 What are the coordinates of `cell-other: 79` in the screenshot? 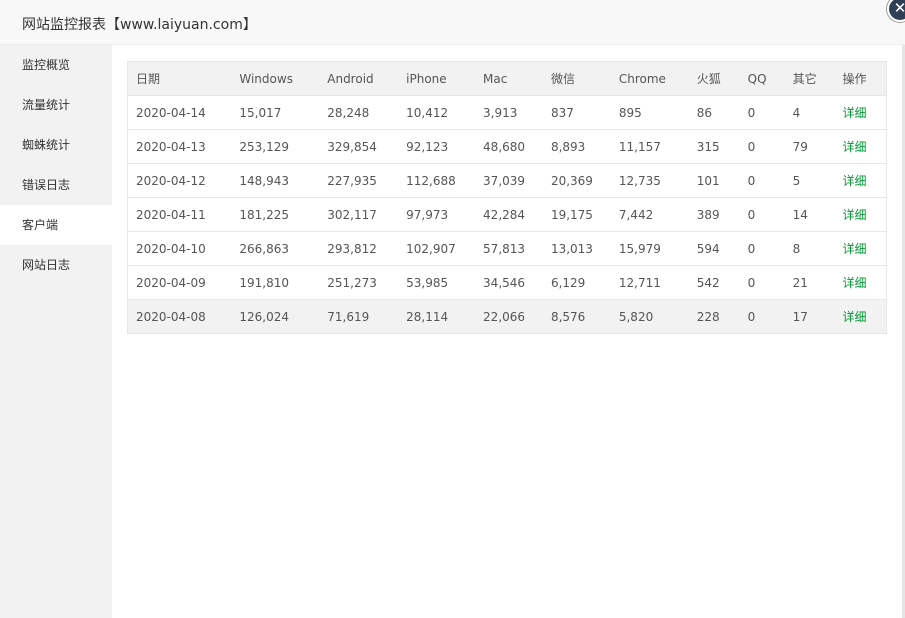 It's located at (809, 146).